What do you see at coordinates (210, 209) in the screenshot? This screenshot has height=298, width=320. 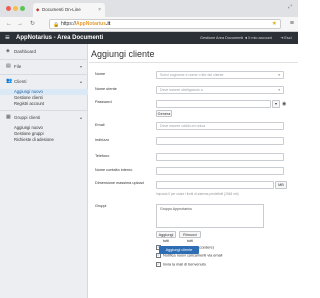 I see `gruppi-option: Gruppo Appnotarius` at bounding box center [210, 209].